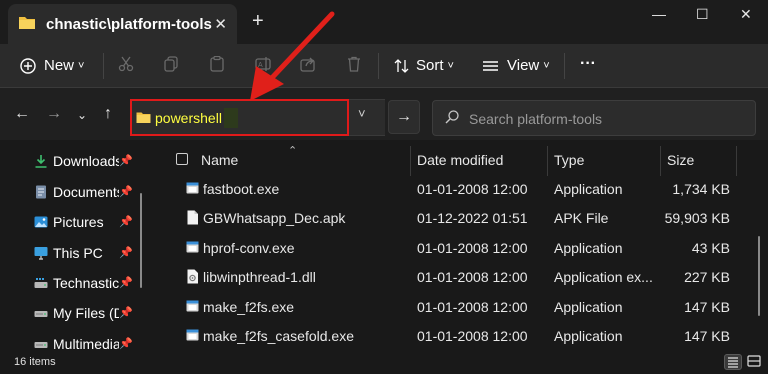 The width and height of the screenshot is (768, 374). Describe the element at coordinates (588, 64) in the screenshot. I see `more-options-button: ···` at that location.